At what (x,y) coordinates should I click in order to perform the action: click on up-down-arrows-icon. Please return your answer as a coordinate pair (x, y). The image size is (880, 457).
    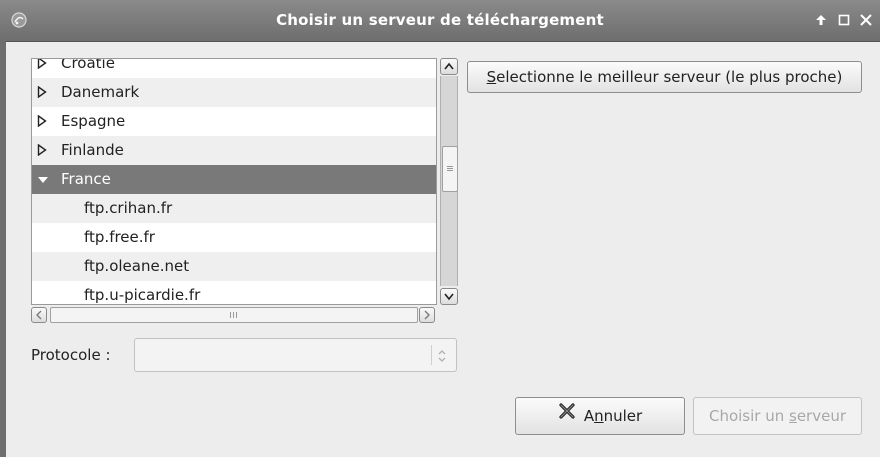
    Looking at the image, I should click on (442, 358).